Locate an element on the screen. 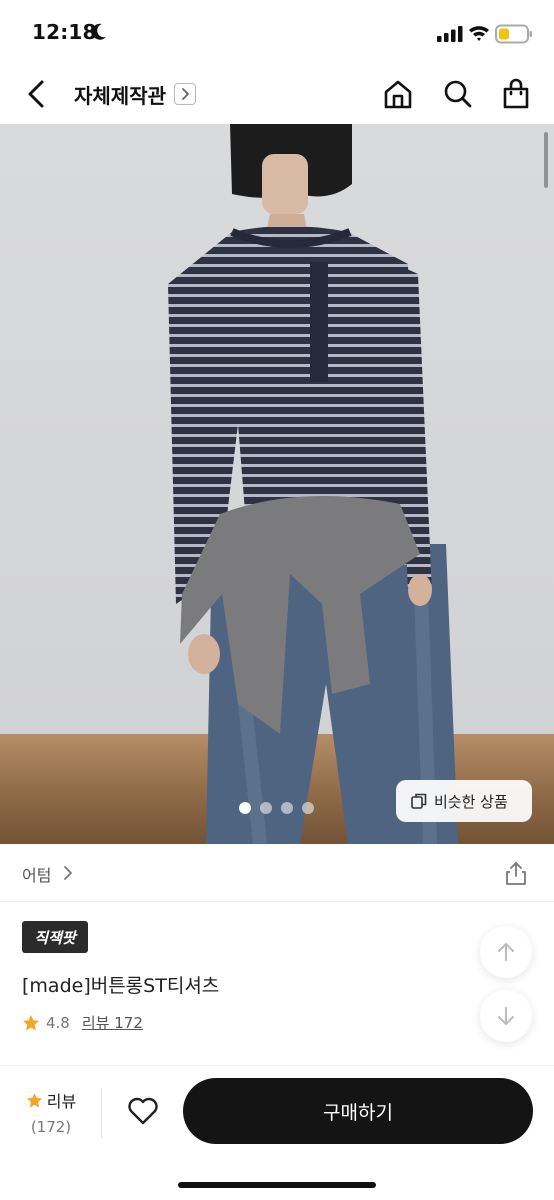  home-indicator is located at coordinates (277, 1185).